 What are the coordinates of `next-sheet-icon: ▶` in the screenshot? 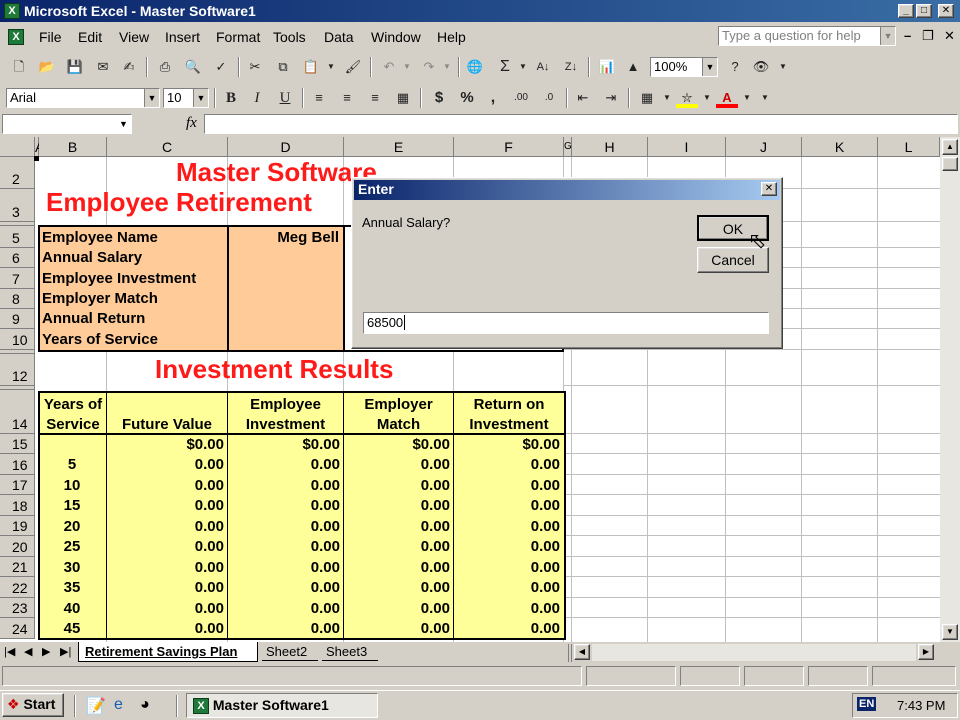 It's located at (46, 651).